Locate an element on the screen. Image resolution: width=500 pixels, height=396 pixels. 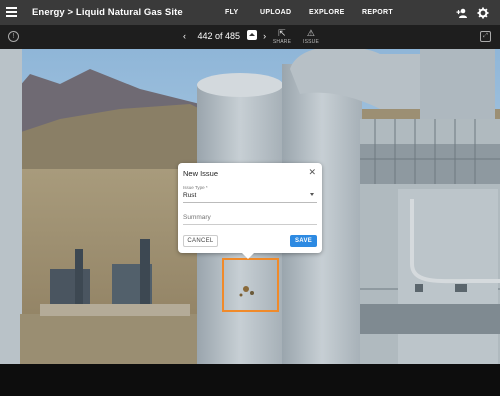
nav-upload: UPLOAD is located at coordinates (275, 12).